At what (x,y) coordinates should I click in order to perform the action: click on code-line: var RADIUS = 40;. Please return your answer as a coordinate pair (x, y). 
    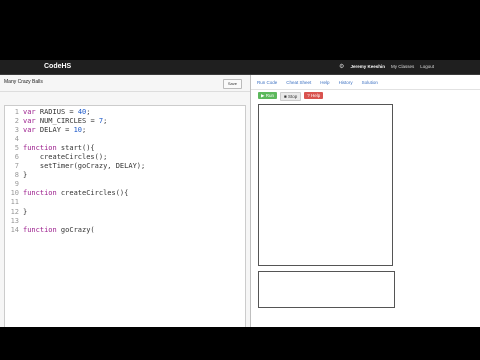
    Looking at the image, I should click on (84, 112).